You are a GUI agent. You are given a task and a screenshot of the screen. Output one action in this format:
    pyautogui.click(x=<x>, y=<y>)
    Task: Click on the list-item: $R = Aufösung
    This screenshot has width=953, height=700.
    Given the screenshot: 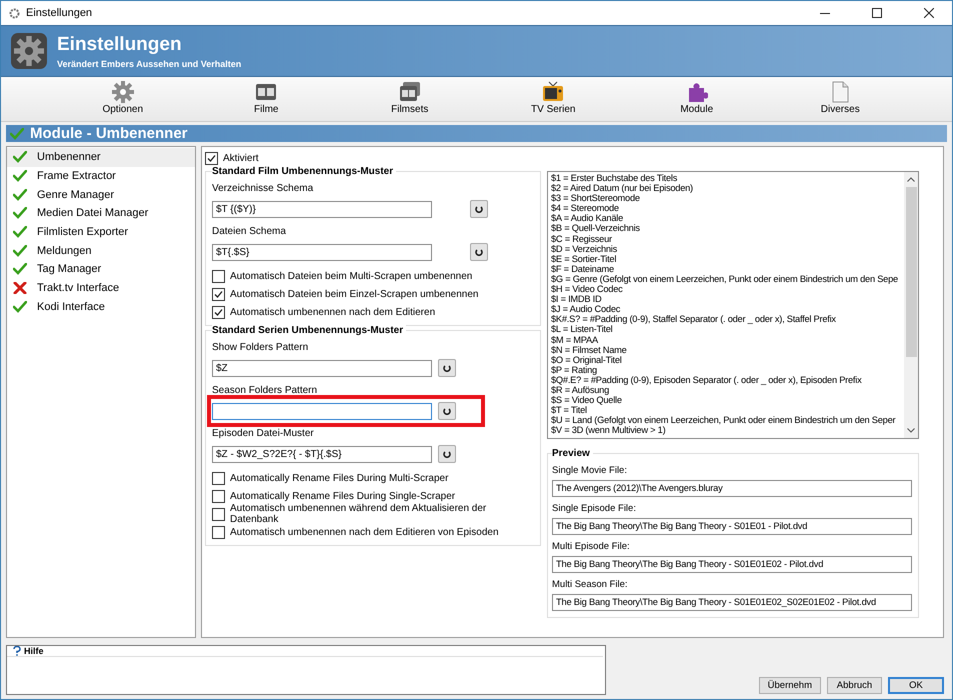 What is the action you would take?
    pyautogui.click(x=580, y=390)
    